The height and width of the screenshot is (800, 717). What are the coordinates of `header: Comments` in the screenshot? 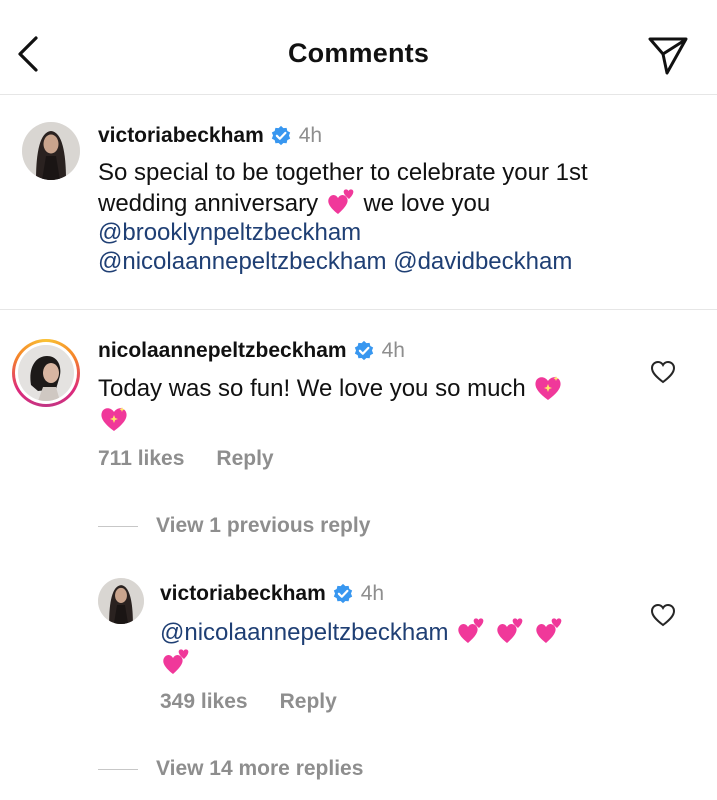 It's located at (358, 47).